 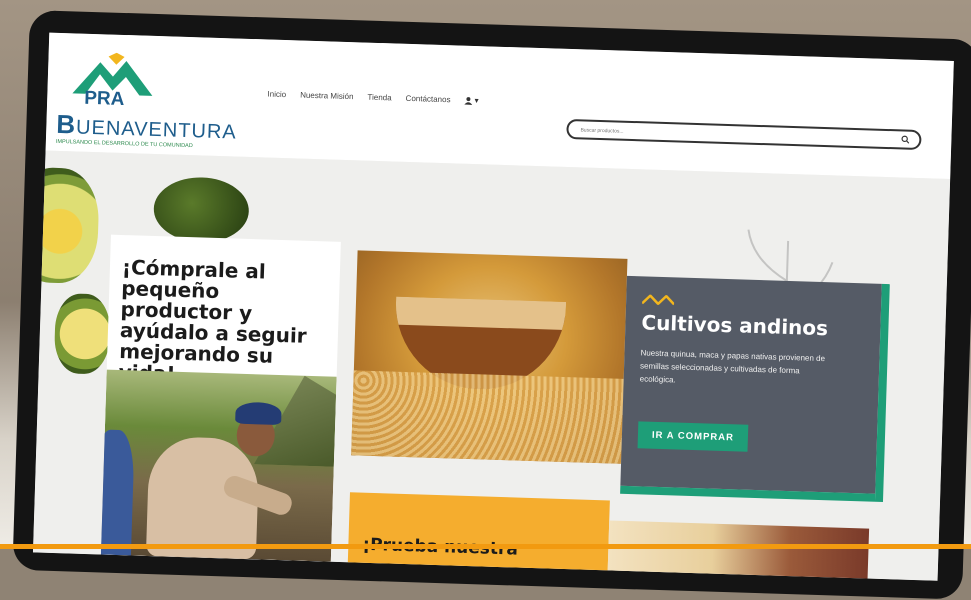 I want to click on search-box, so click(x=744, y=134).